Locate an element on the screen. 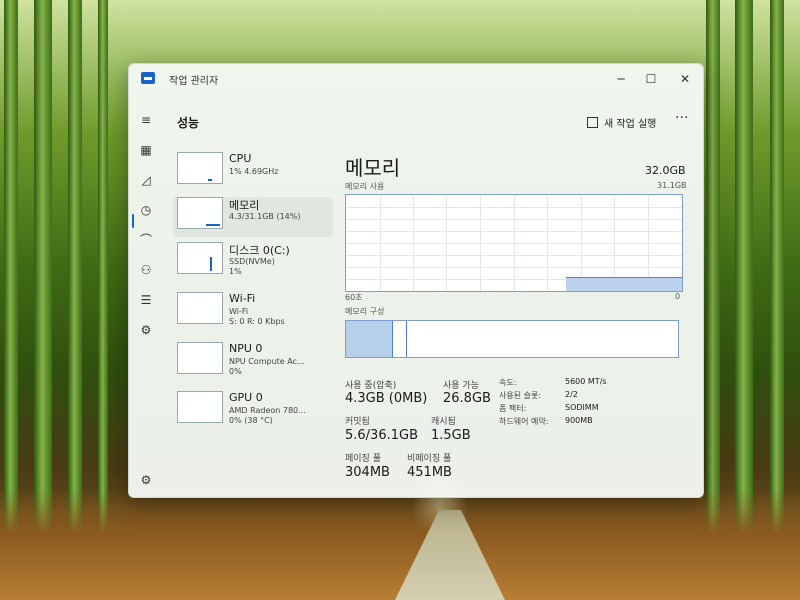 The width and height of the screenshot is (800, 600). form-factor-value: SODIMM is located at coordinates (582, 407).